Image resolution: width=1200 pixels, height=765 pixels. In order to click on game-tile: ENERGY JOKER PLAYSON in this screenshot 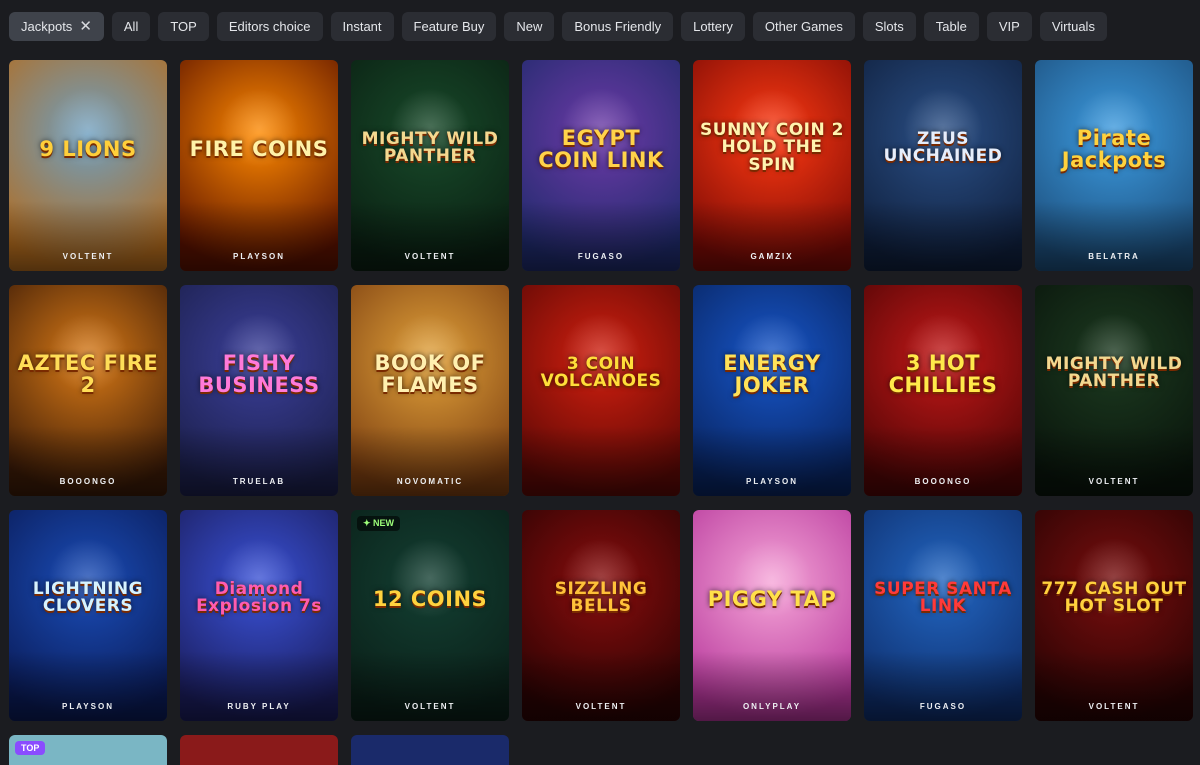, I will do `click(772, 390)`.